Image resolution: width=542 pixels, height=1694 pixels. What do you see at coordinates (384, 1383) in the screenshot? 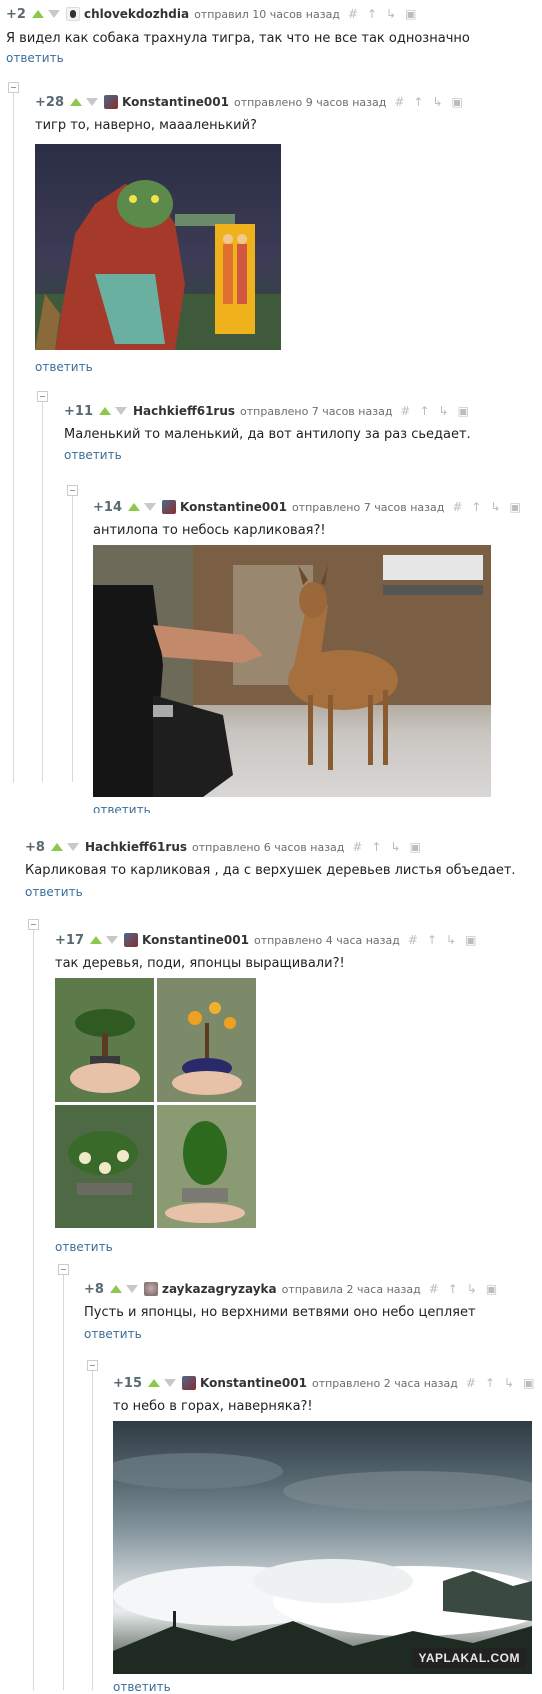
I see `timestamp: отправлено 2 часа назад` at bounding box center [384, 1383].